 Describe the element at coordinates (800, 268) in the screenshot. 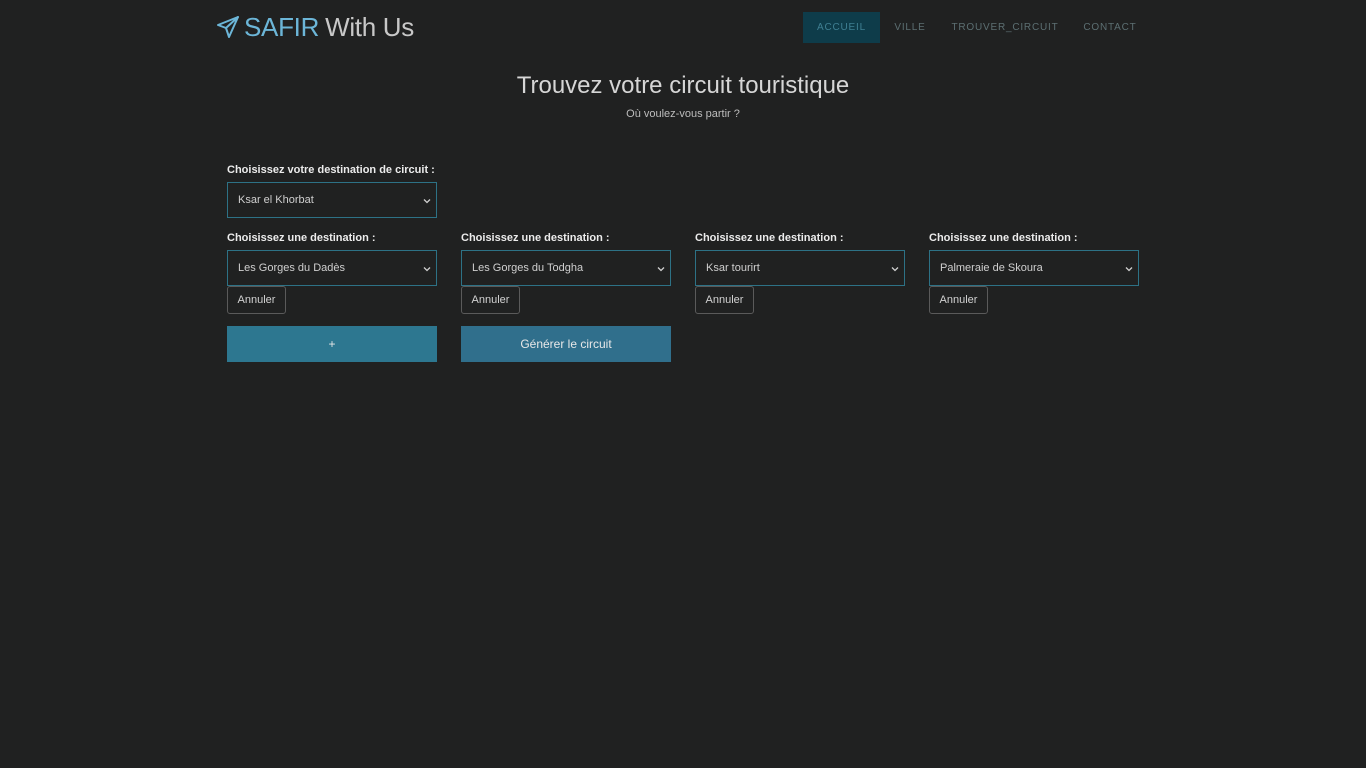

I see `destination-select-3: Ksar tourirt` at that location.